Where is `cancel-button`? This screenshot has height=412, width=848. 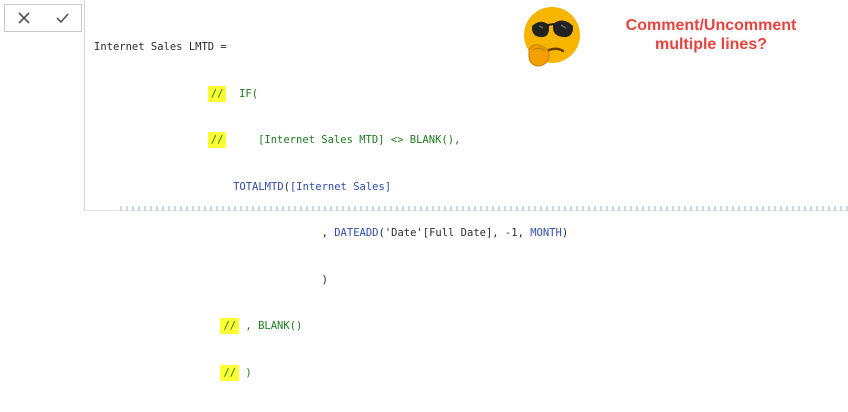
cancel-button is located at coordinates (24, 18).